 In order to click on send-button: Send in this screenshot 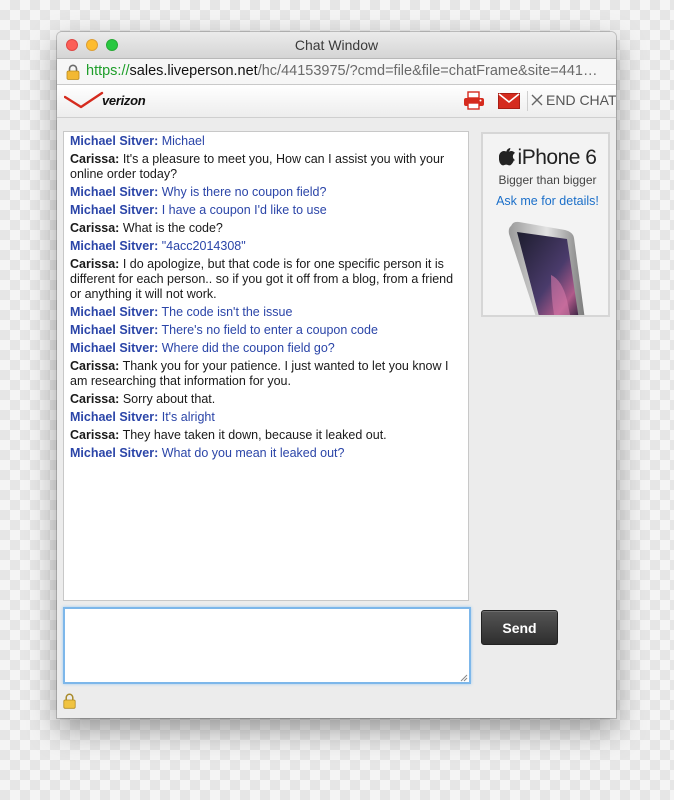, I will do `click(519, 627)`.